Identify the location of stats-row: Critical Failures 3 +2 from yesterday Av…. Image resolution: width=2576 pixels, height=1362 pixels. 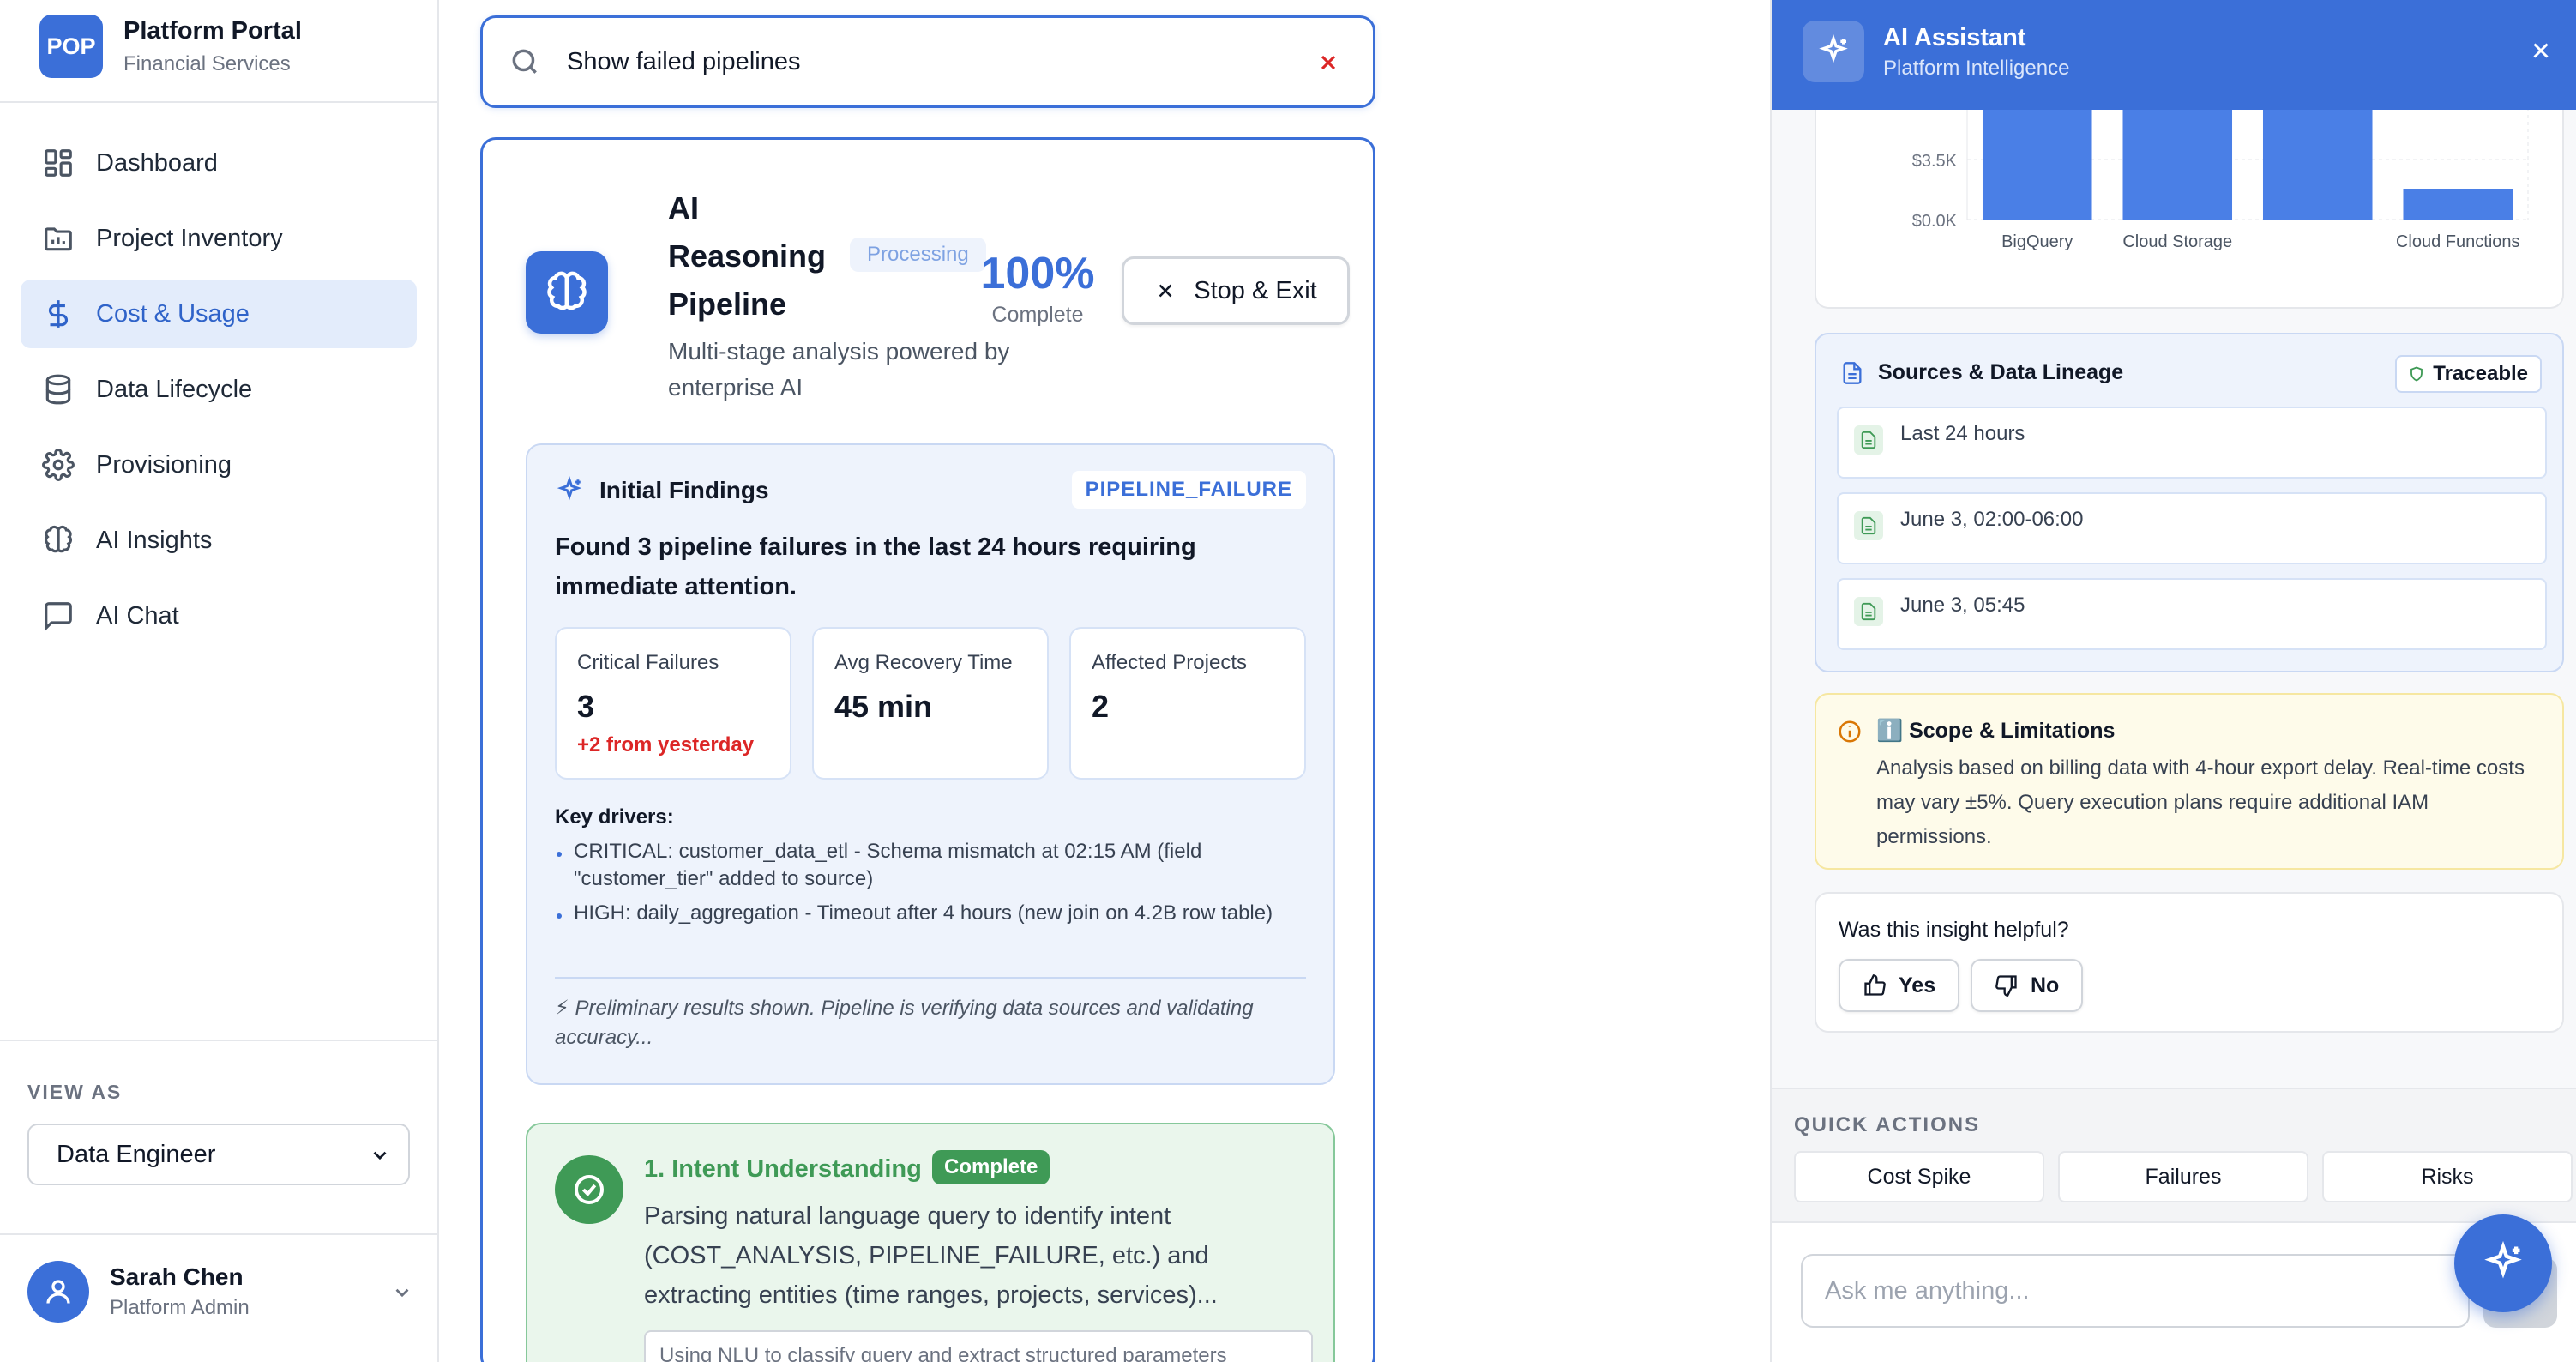
(941, 703).